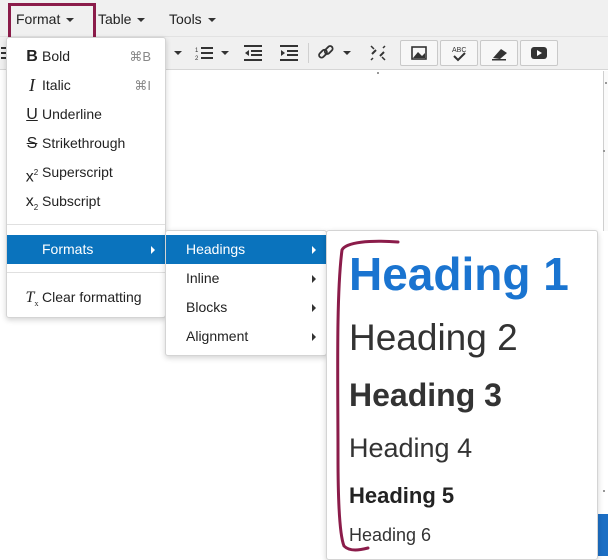 The image size is (608, 560). I want to click on menu-item-label: Formats, so click(68, 249).